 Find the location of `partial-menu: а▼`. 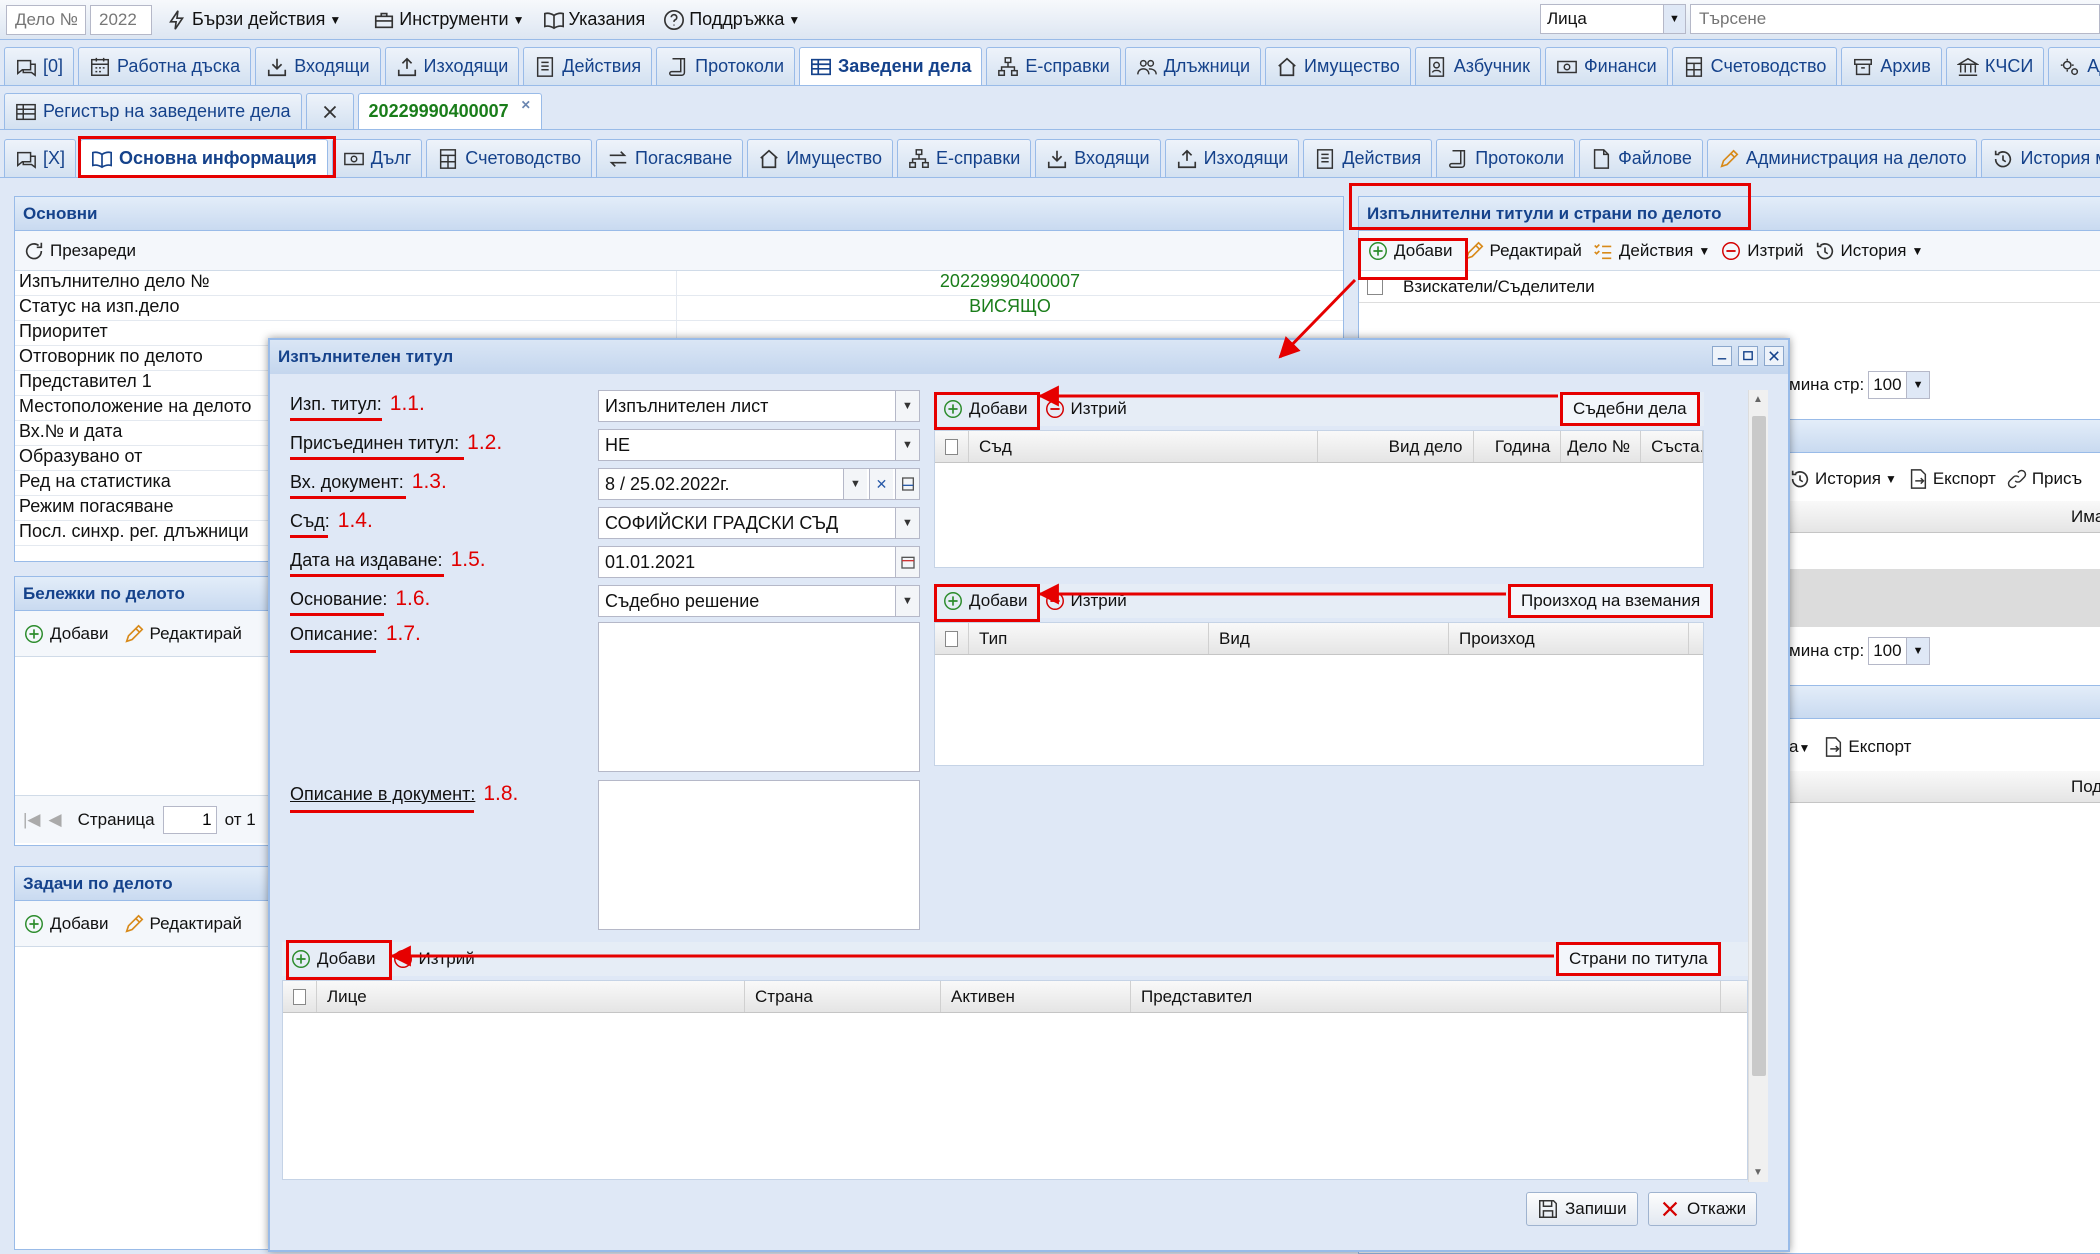

partial-menu: а▼ is located at coordinates (1799, 747).